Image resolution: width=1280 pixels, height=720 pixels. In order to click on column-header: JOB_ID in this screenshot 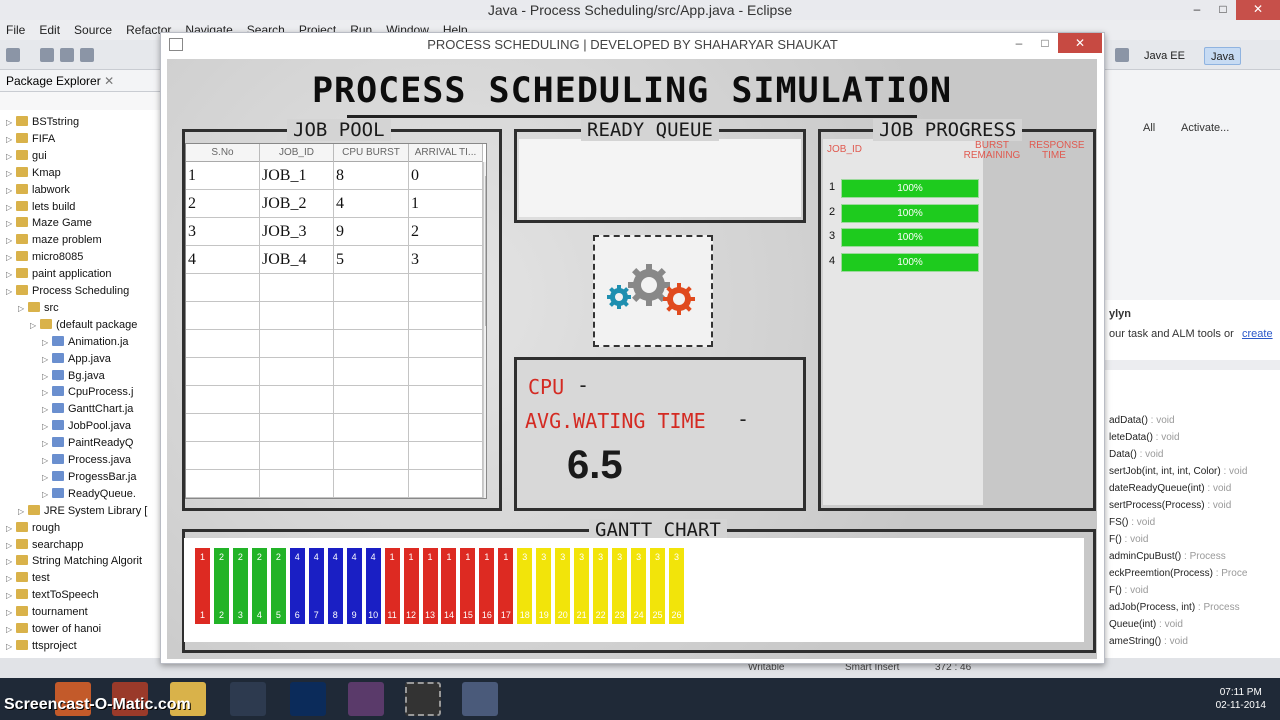, I will do `click(297, 153)`.